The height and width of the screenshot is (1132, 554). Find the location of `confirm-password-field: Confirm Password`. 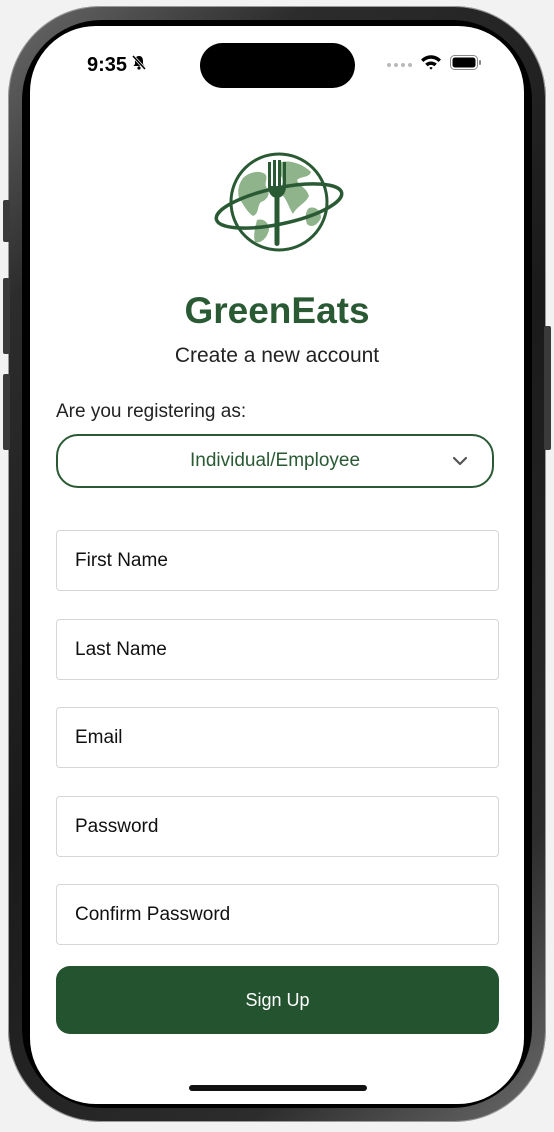

confirm-password-field: Confirm Password is located at coordinates (277, 914).